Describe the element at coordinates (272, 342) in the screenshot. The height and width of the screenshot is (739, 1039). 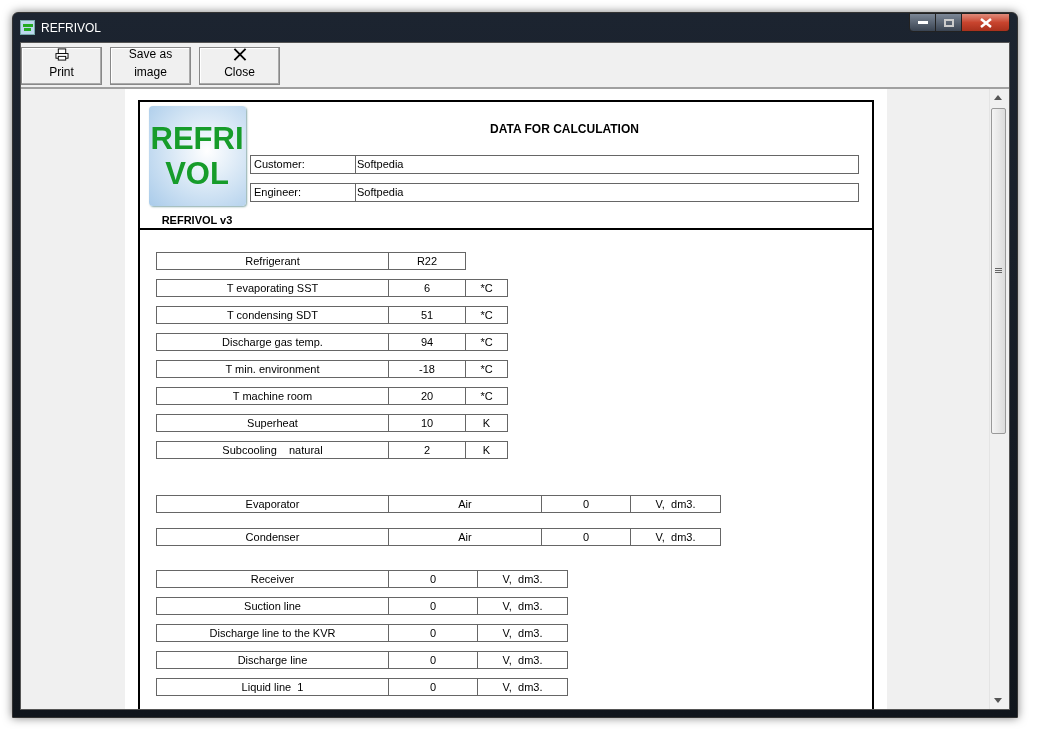
I see `table-cell: Discharge gas temp.` at that location.